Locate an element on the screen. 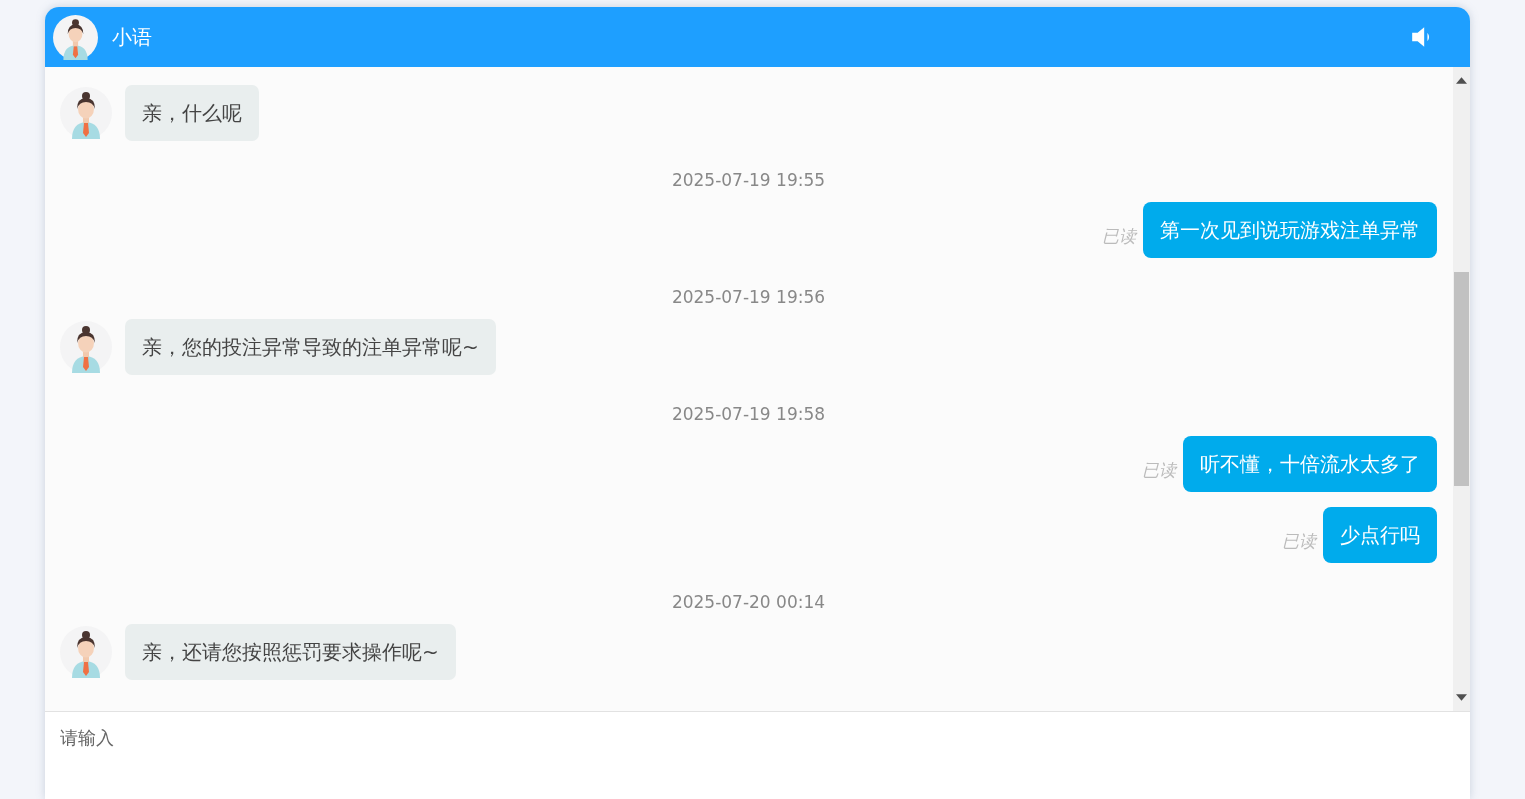 The width and height of the screenshot is (1525, 799). scroll-up-icon is located at coordinates (1461, 80).